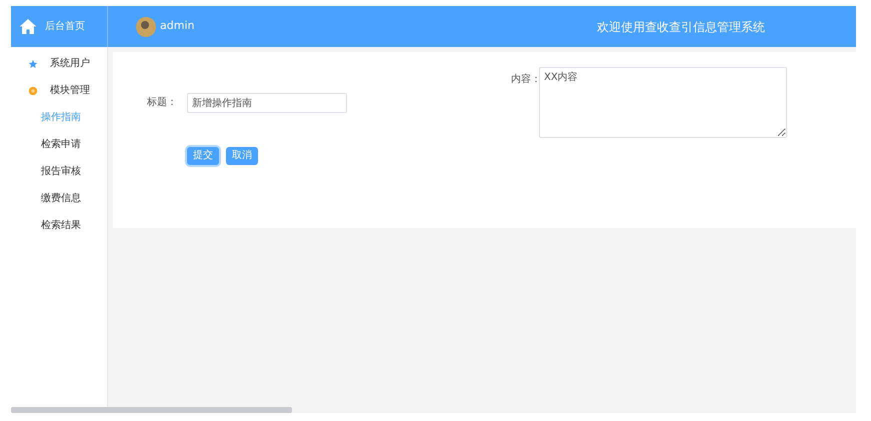 This screenshot has width=871, height=421. I want to click on avatar, so click(146, 26).